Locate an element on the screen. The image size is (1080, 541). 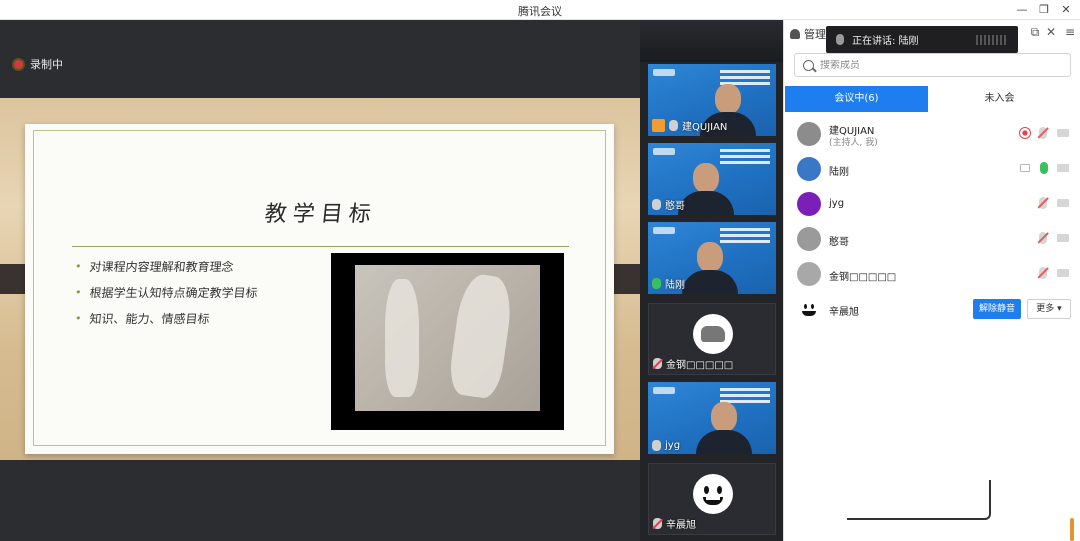
member-name: 憨哥 is located at coordinates (839, 242).